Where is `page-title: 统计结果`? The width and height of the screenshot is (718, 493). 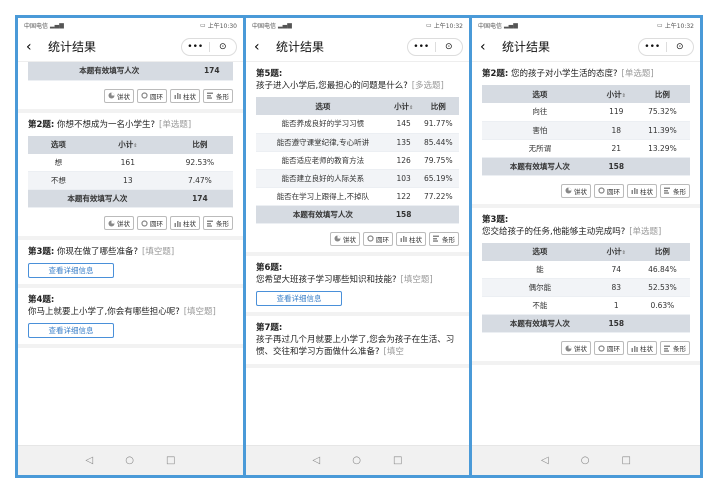
page-title: 统计结果 is located at coordinates (526, 47).